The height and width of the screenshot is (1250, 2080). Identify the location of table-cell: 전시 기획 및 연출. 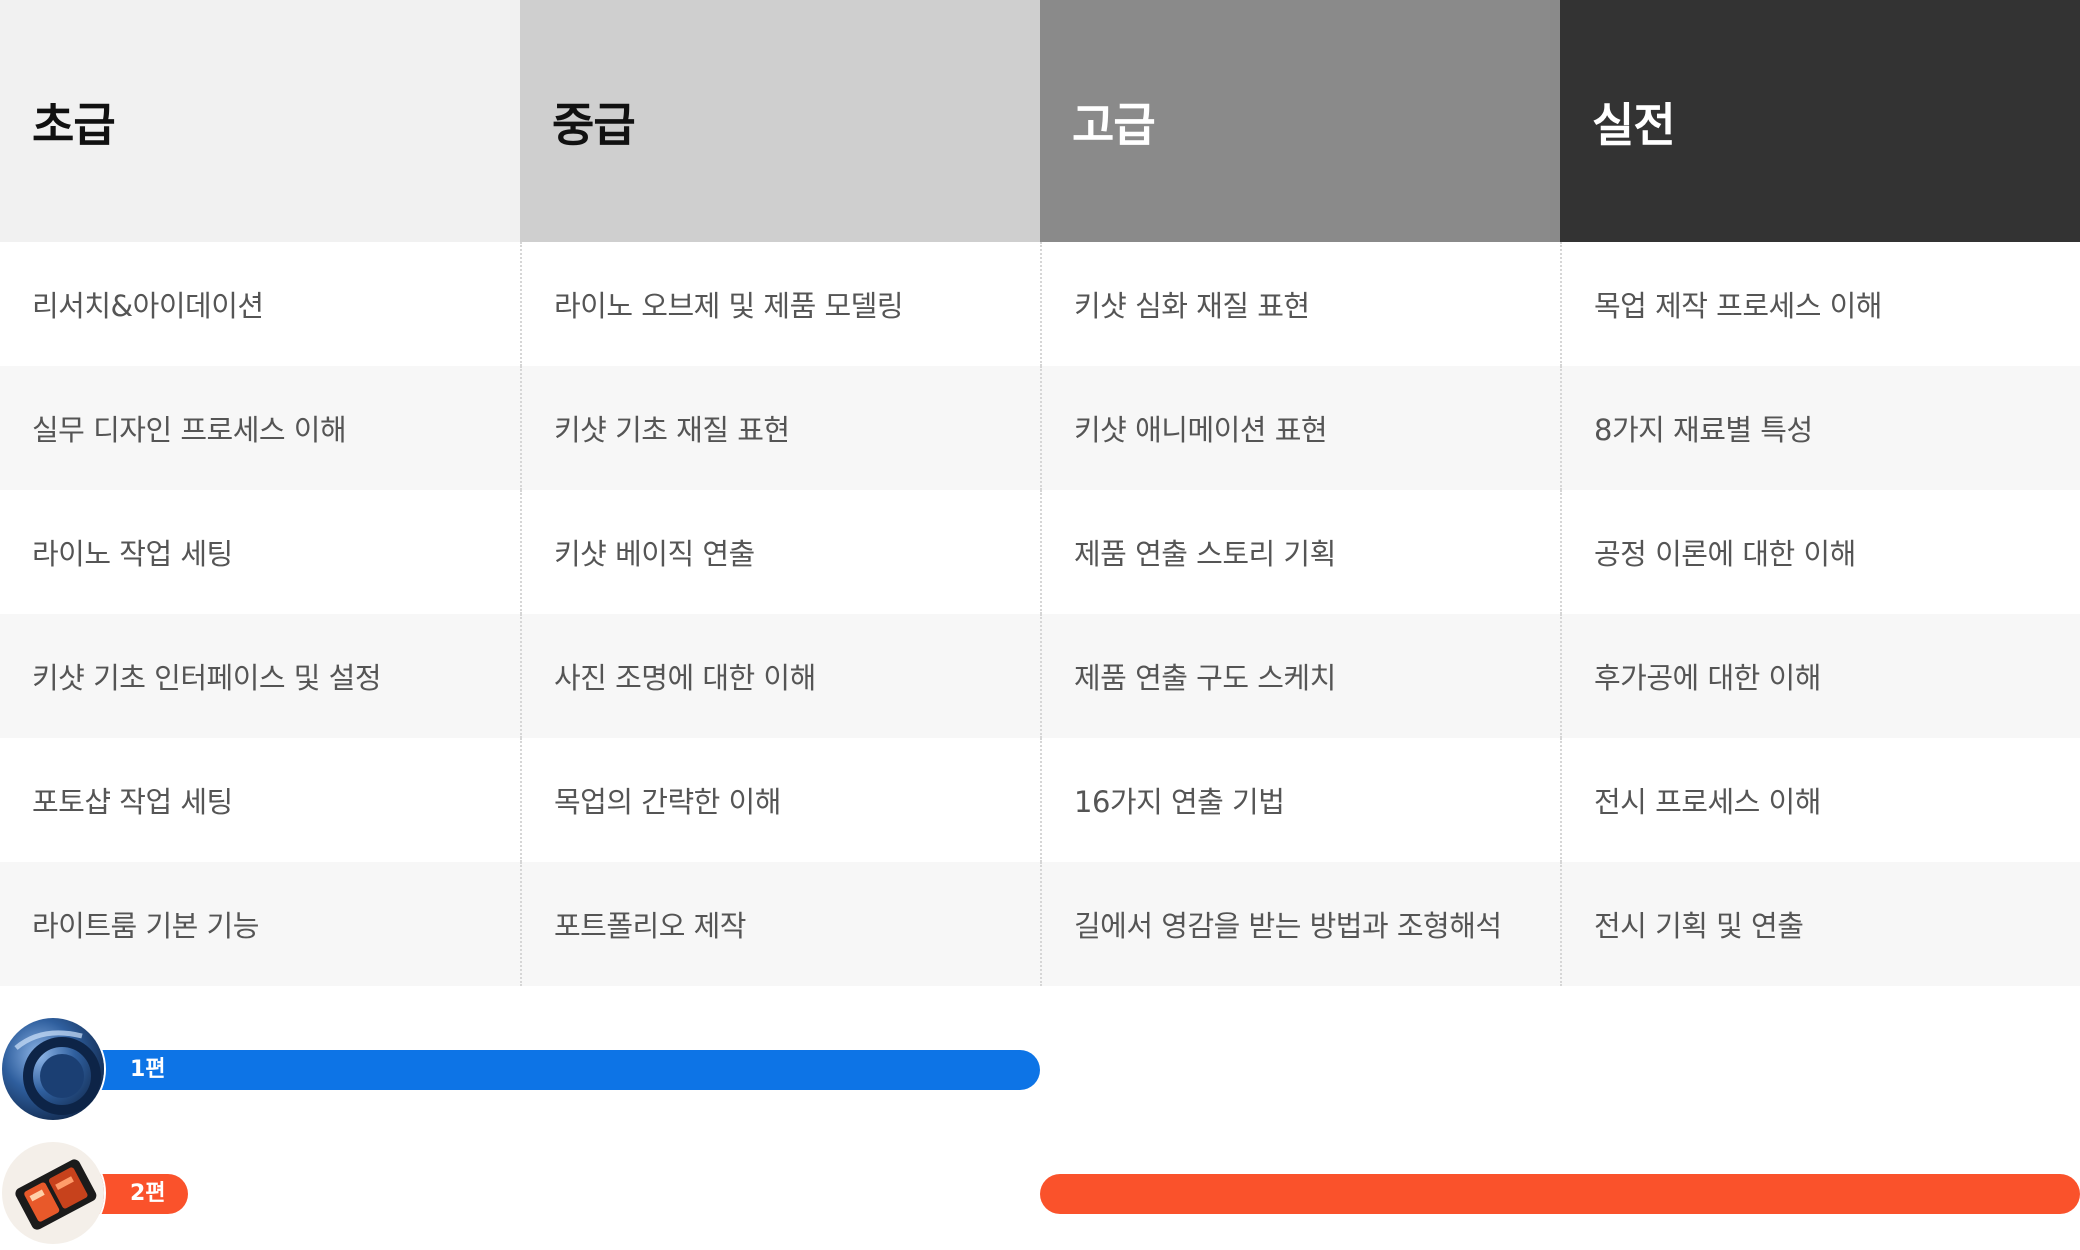
(1820, 924).